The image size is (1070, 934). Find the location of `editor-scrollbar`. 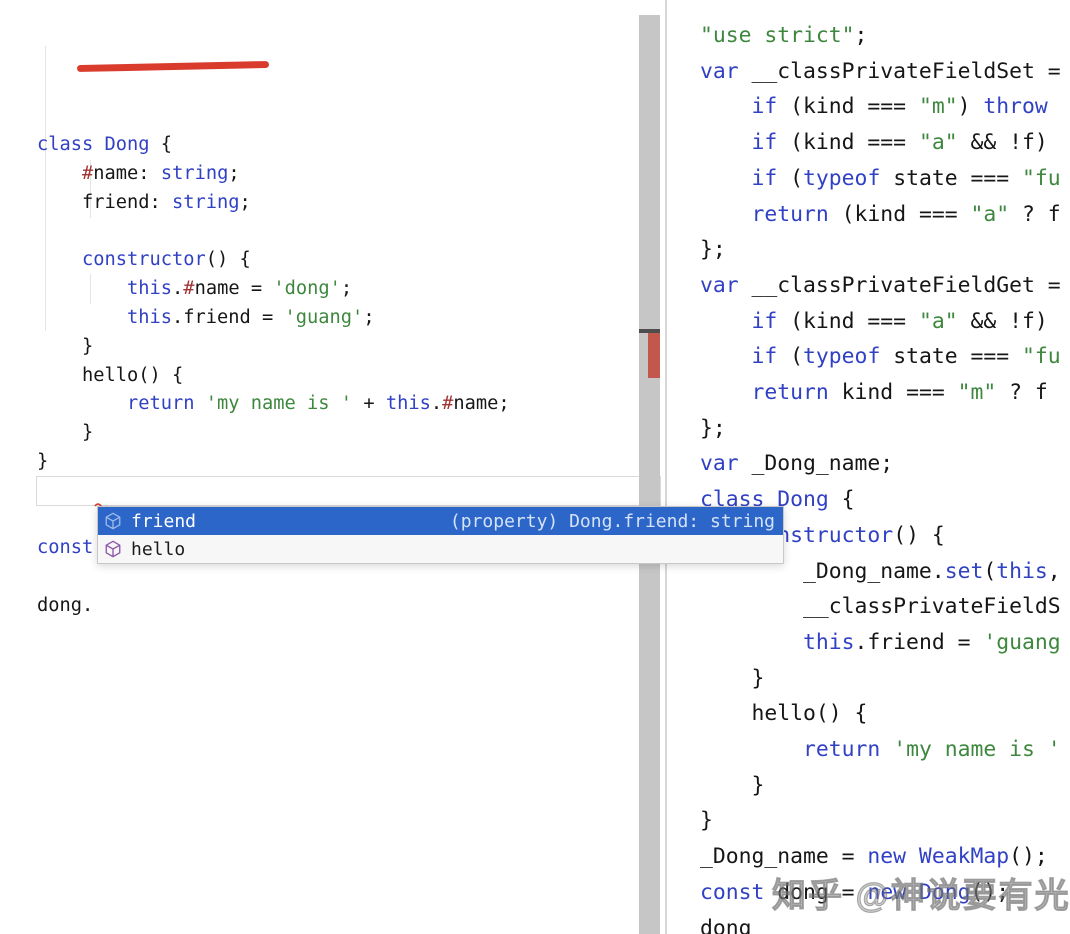

editor-scrollbar is located at coordinates (649, 474).